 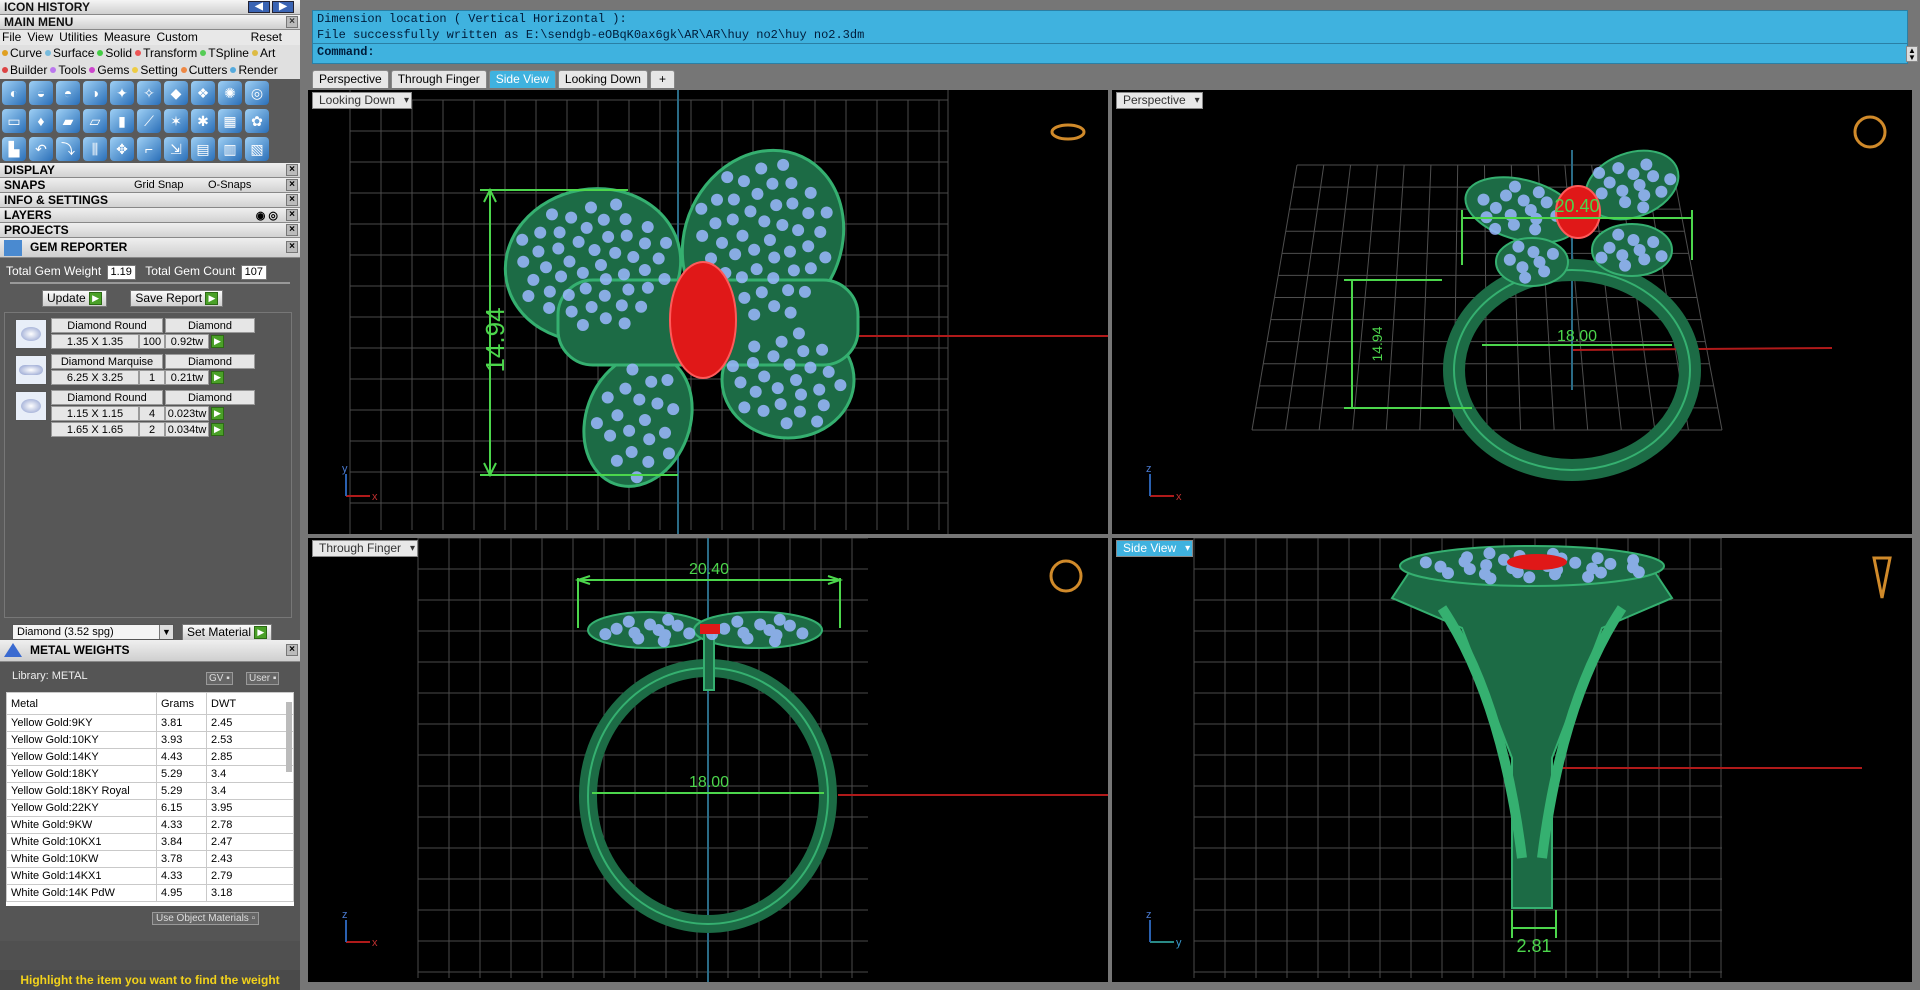 I want to click on tool-icon: ▭, so click(x=14, y=121).